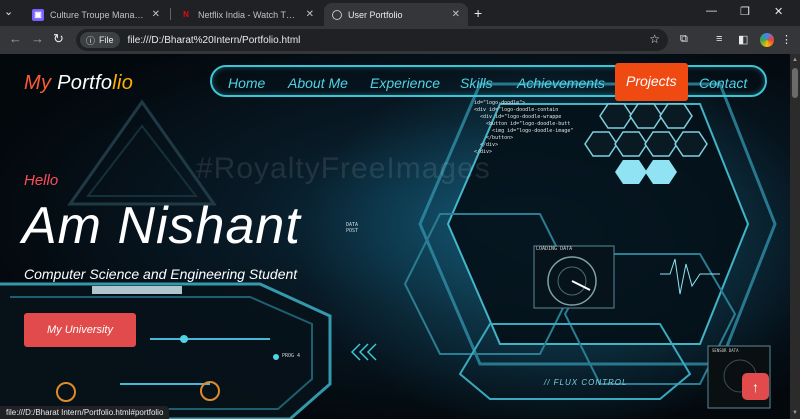 The height and width of the screenshot is (419, 800). I want to click on site-info-label: File, so click(106, 40).